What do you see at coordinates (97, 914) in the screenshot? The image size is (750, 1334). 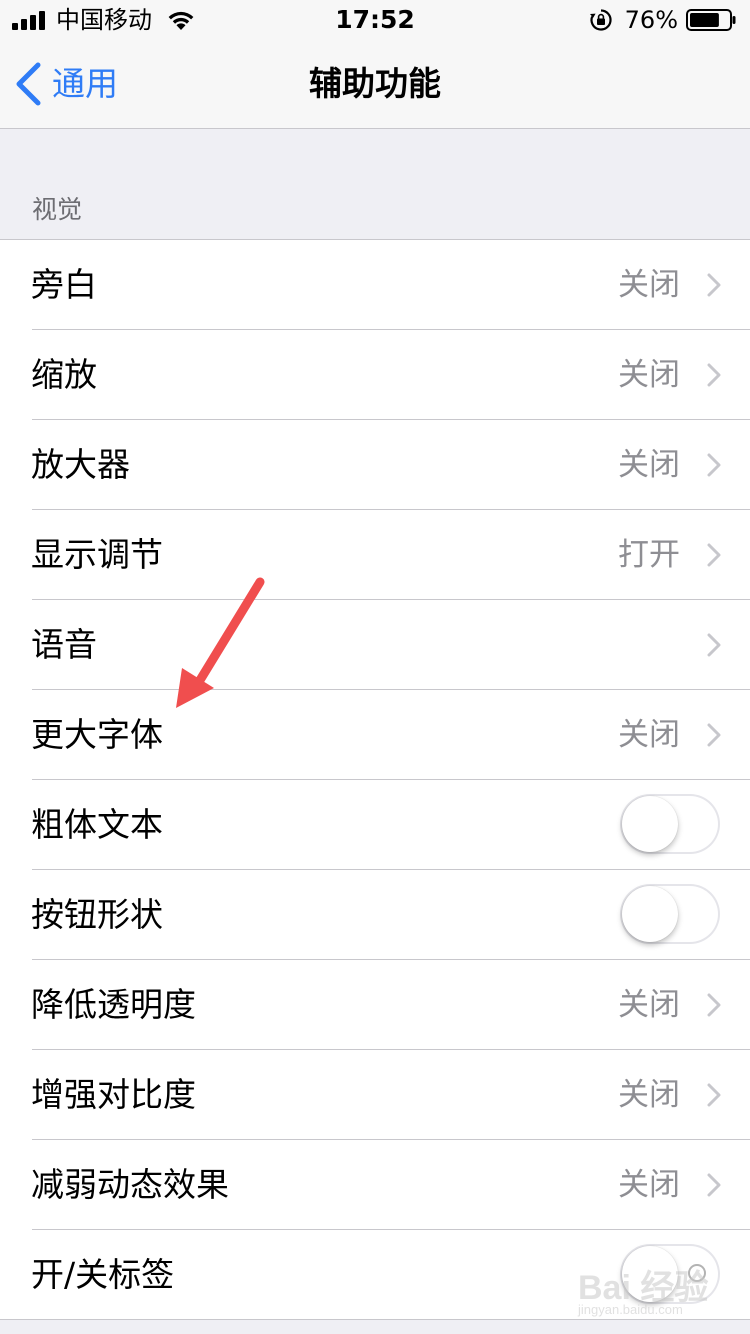 I see `row-label: 按钮形状` at bounding box center [97, 914].